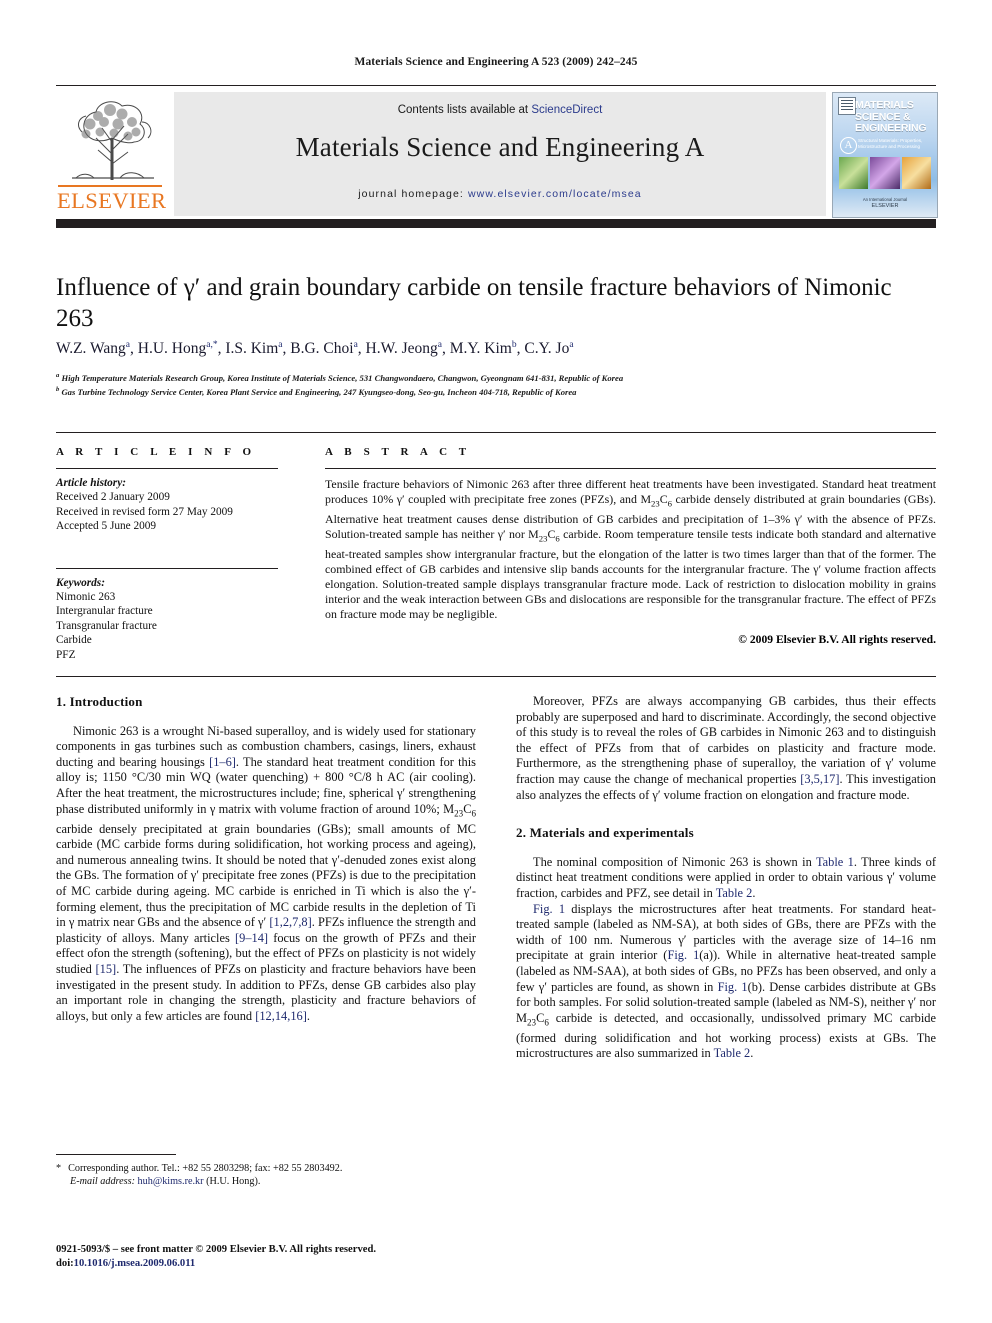 The width and height of the screenshot is (992, 1323). What do you see at coordinates (91, 483) in the screenshot?
I see `article-history-label: Article history:` at bounding box center [91, 483].